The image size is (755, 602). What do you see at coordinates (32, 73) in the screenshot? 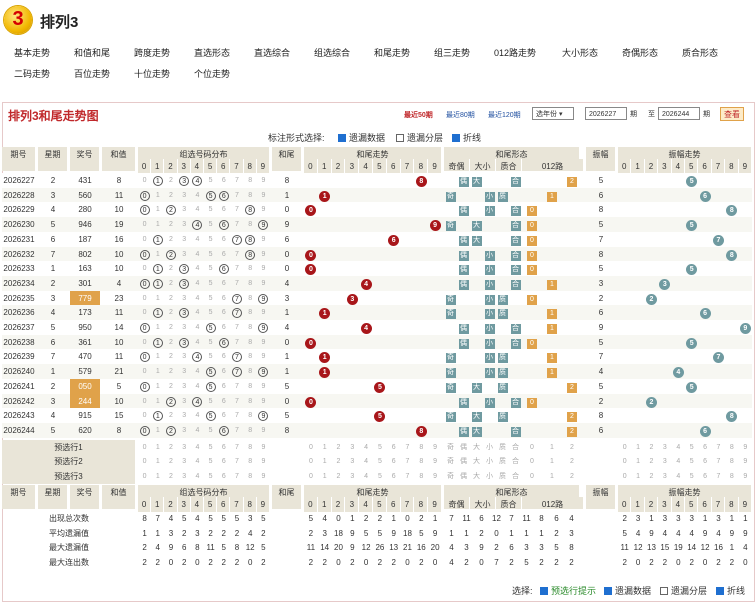
I see `nav-link-12: 二码走势` at bounding box center [32, 73].